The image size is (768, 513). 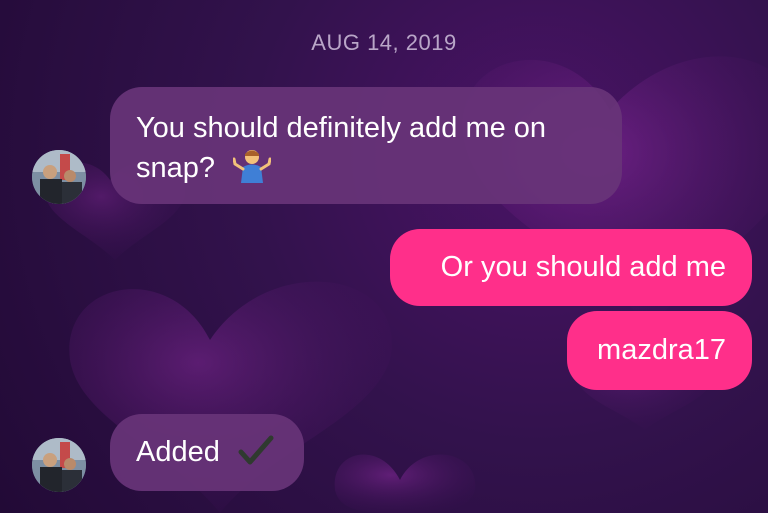 I want to click on message-text: mazdra17, so click(x=661, y=350).